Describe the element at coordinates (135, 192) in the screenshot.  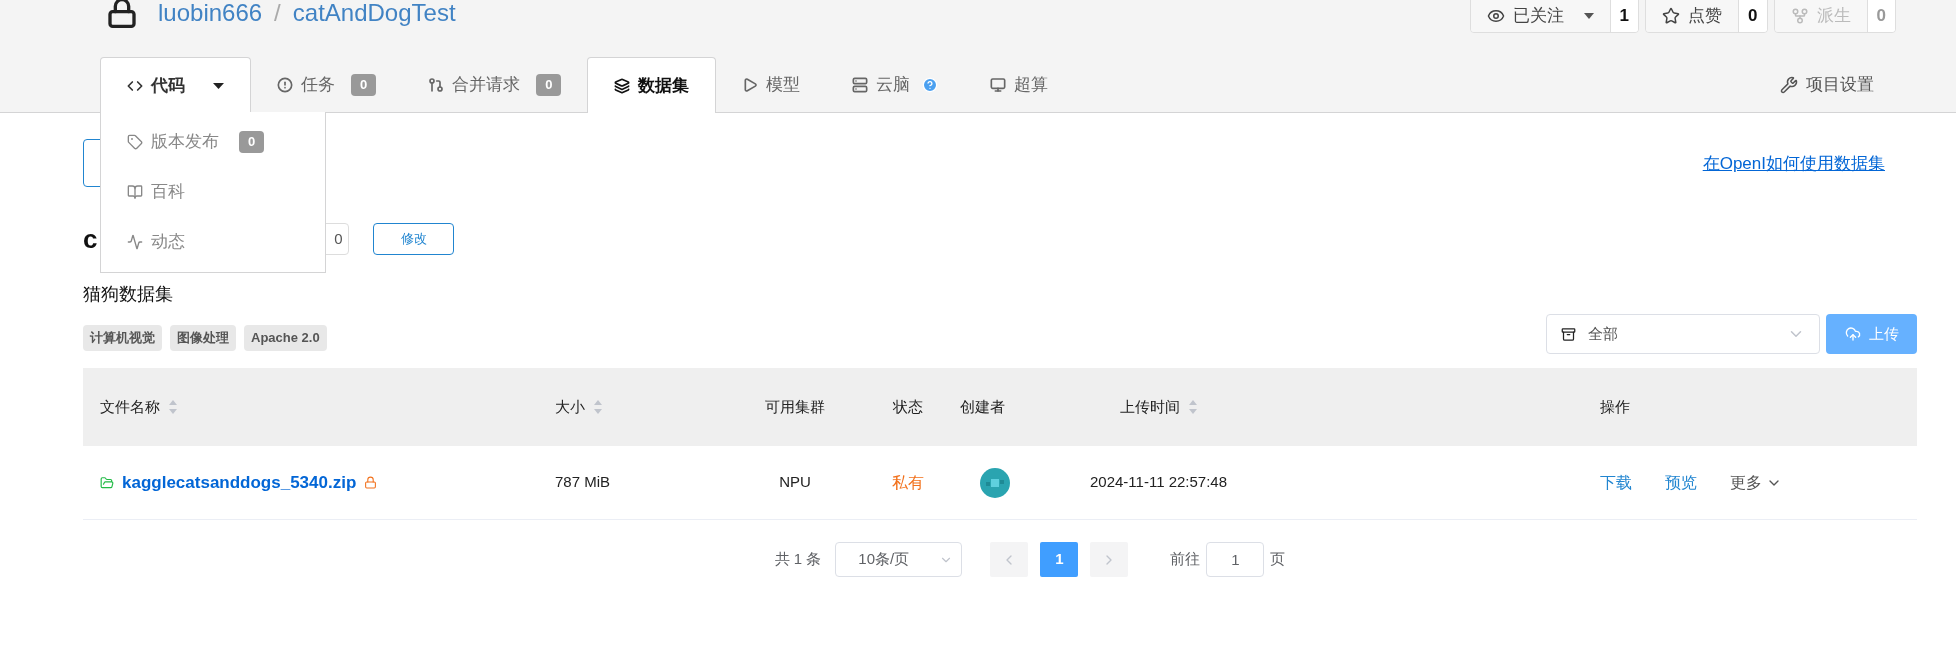
I see `book-icon` at that location.